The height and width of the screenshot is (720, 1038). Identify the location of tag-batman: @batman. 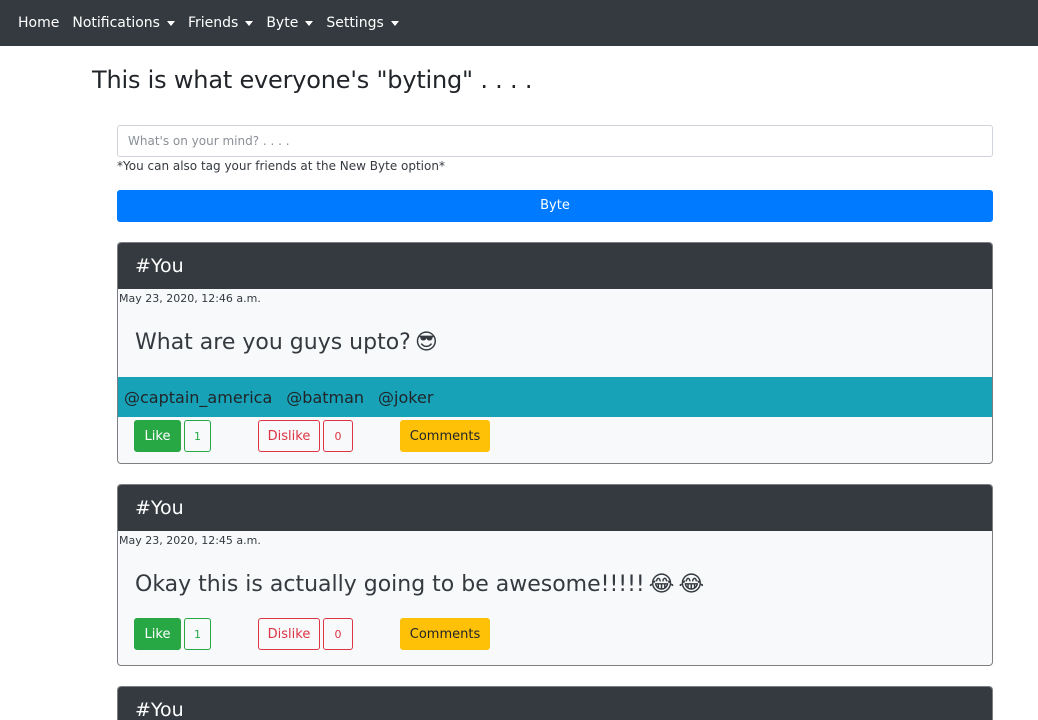
(325, 397).